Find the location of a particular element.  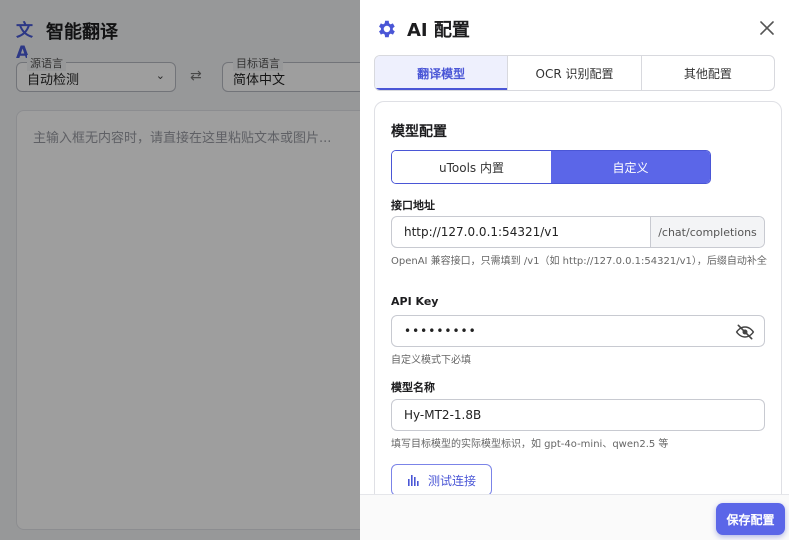

drawer-title: AI 配置 is located at coordinates (438, 30).